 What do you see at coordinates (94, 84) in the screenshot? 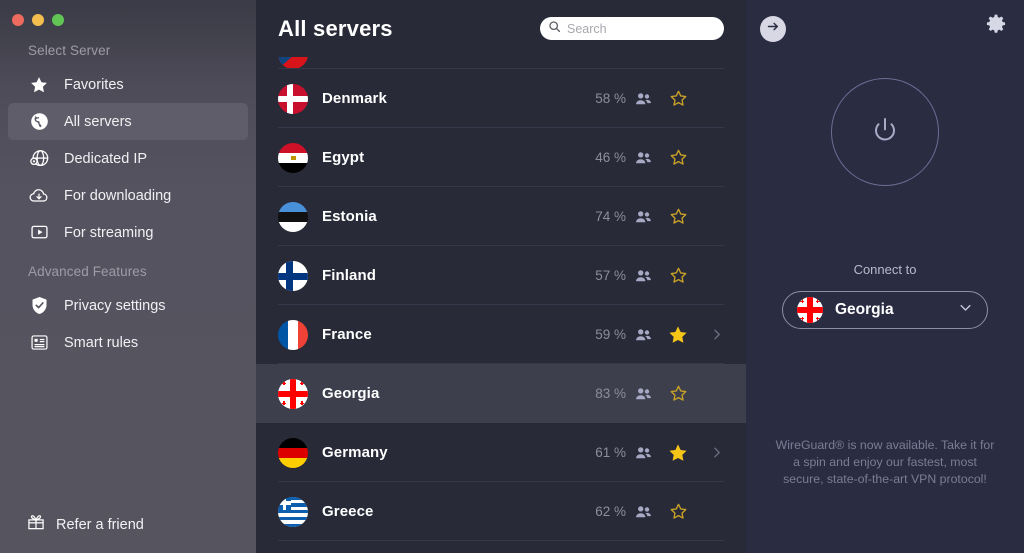
I see `sidebar-item-label: Favorites` at bounding box center [94, 84].